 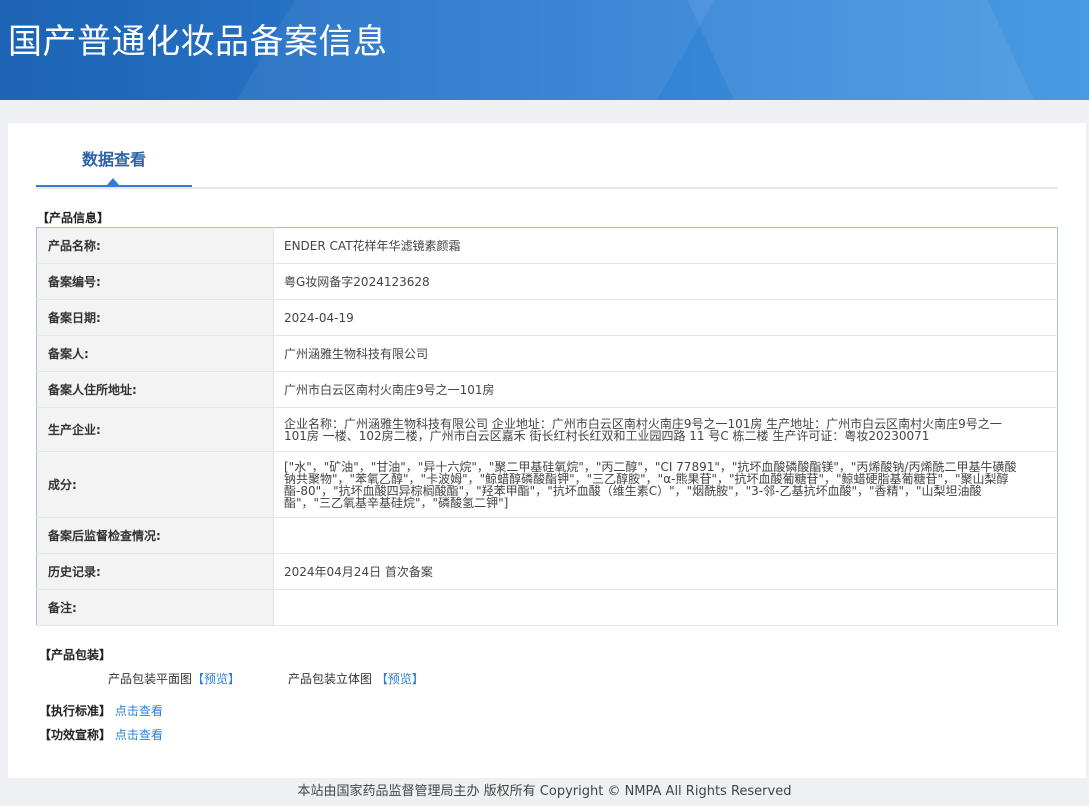 I want to click on tab-caret-icon, so click(x=113, y=181).